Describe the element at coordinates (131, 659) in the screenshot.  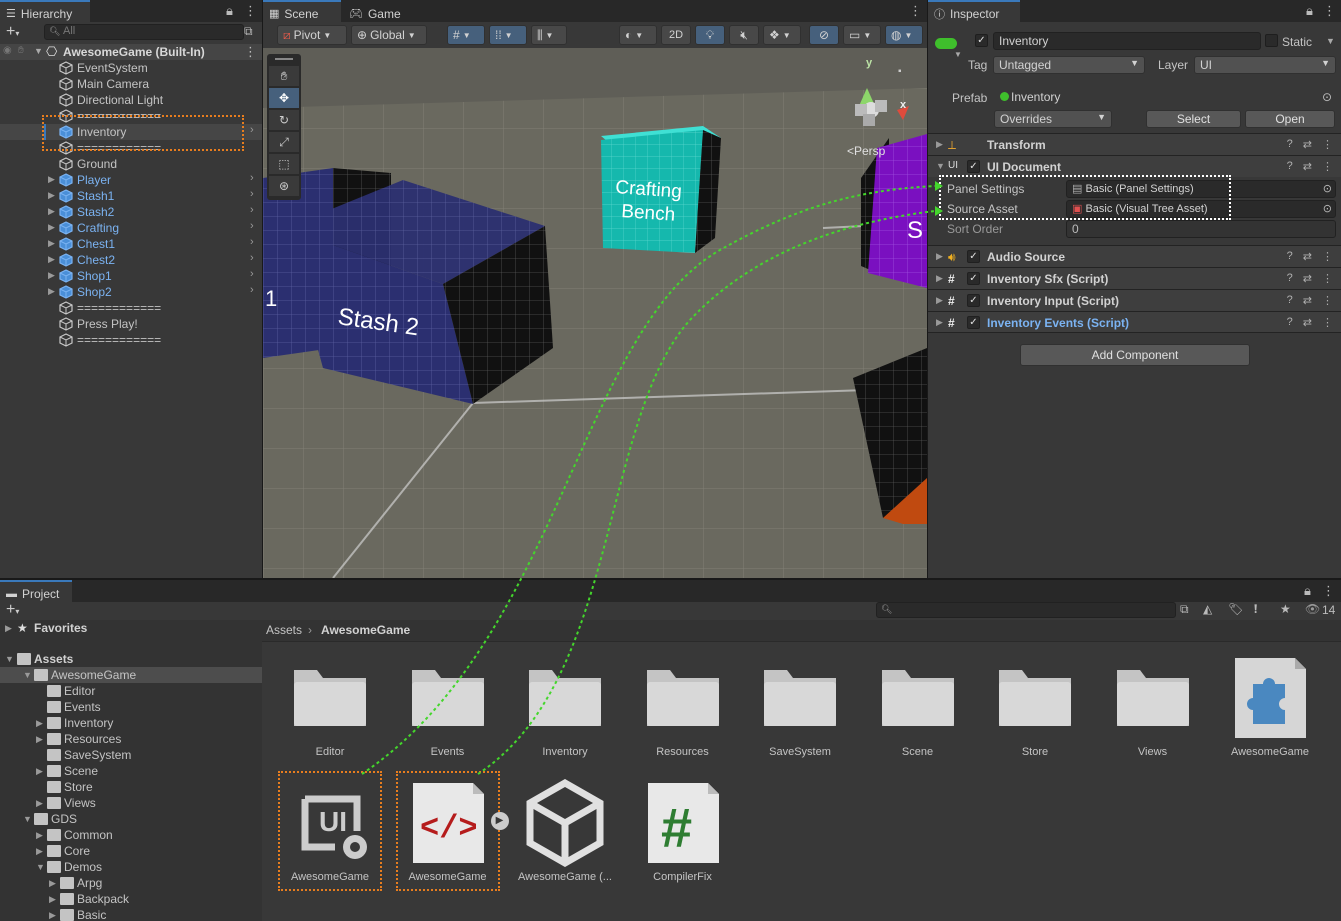
I see `tree-assets: ▼ Assets` at that location.